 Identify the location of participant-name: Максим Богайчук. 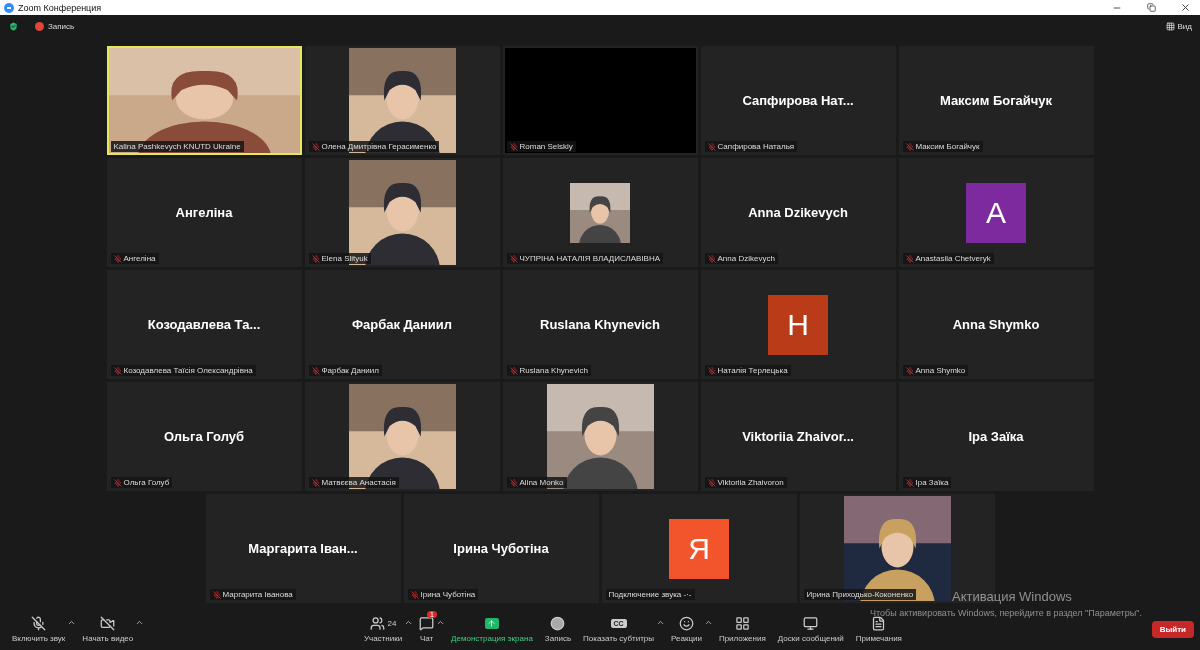
(996, 100).